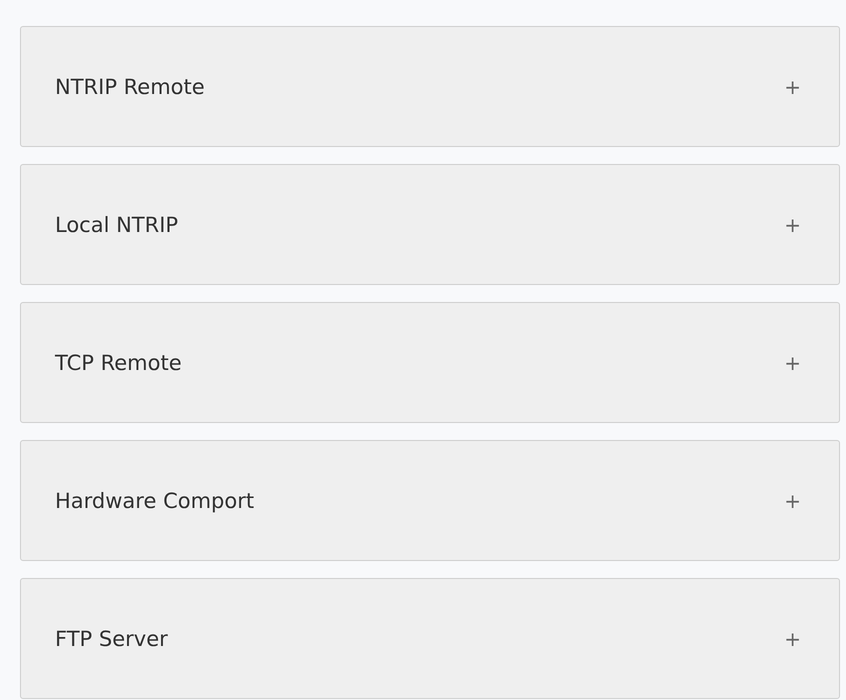 This screenshot has width=846, height=700. I want to click on panel-title: Hardware Comport, so click(154, 500).